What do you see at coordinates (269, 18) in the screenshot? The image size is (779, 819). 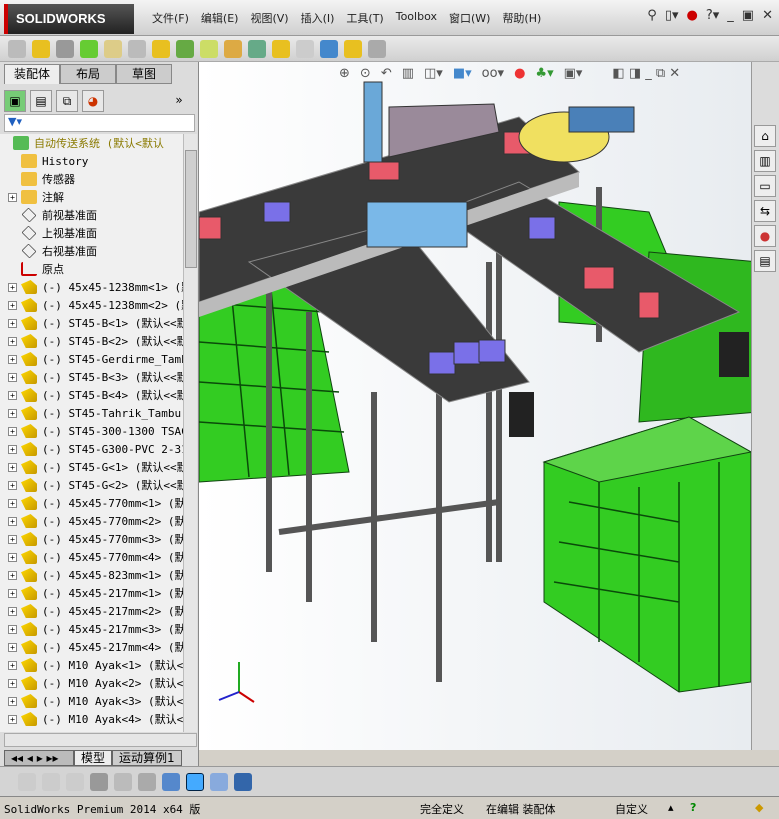 I see `menu-view: 视图(V)` at bounding box center [269, 18].